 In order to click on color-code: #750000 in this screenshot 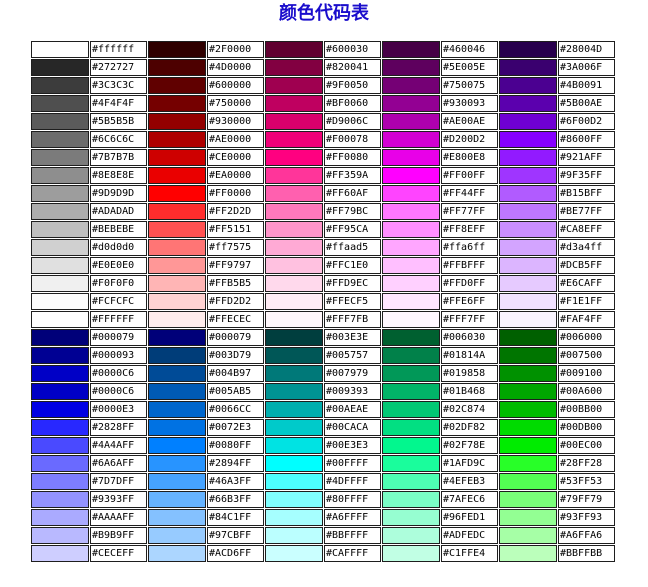, I will do `click(235, 103)`.